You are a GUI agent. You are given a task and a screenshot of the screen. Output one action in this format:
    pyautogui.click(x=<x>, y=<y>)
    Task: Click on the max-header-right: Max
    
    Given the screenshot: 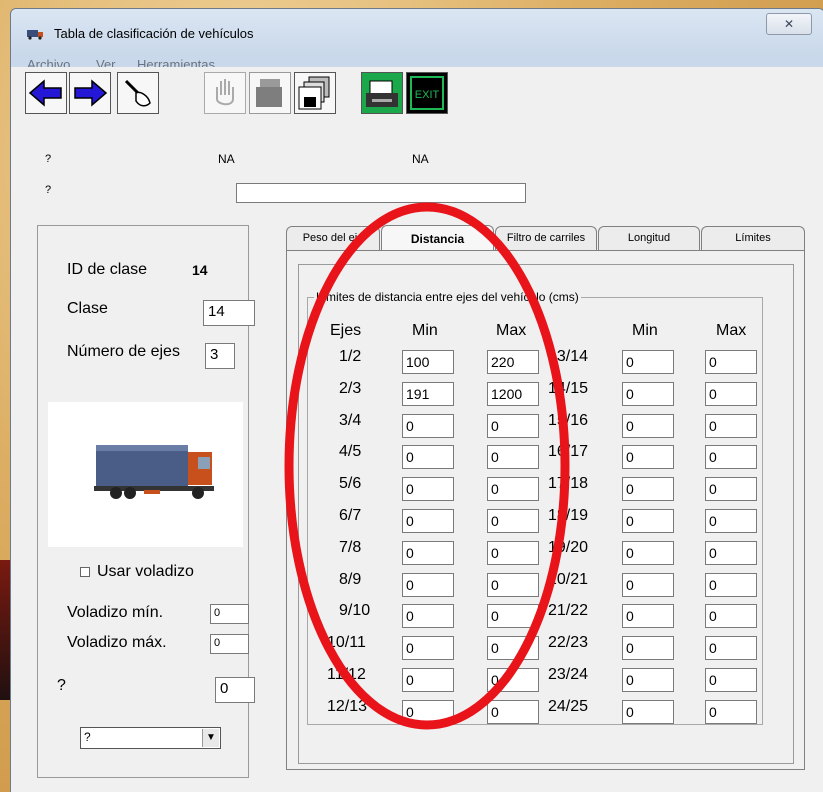 What is the action you would take?
    pyautogui.click(x=731, y=330)
    